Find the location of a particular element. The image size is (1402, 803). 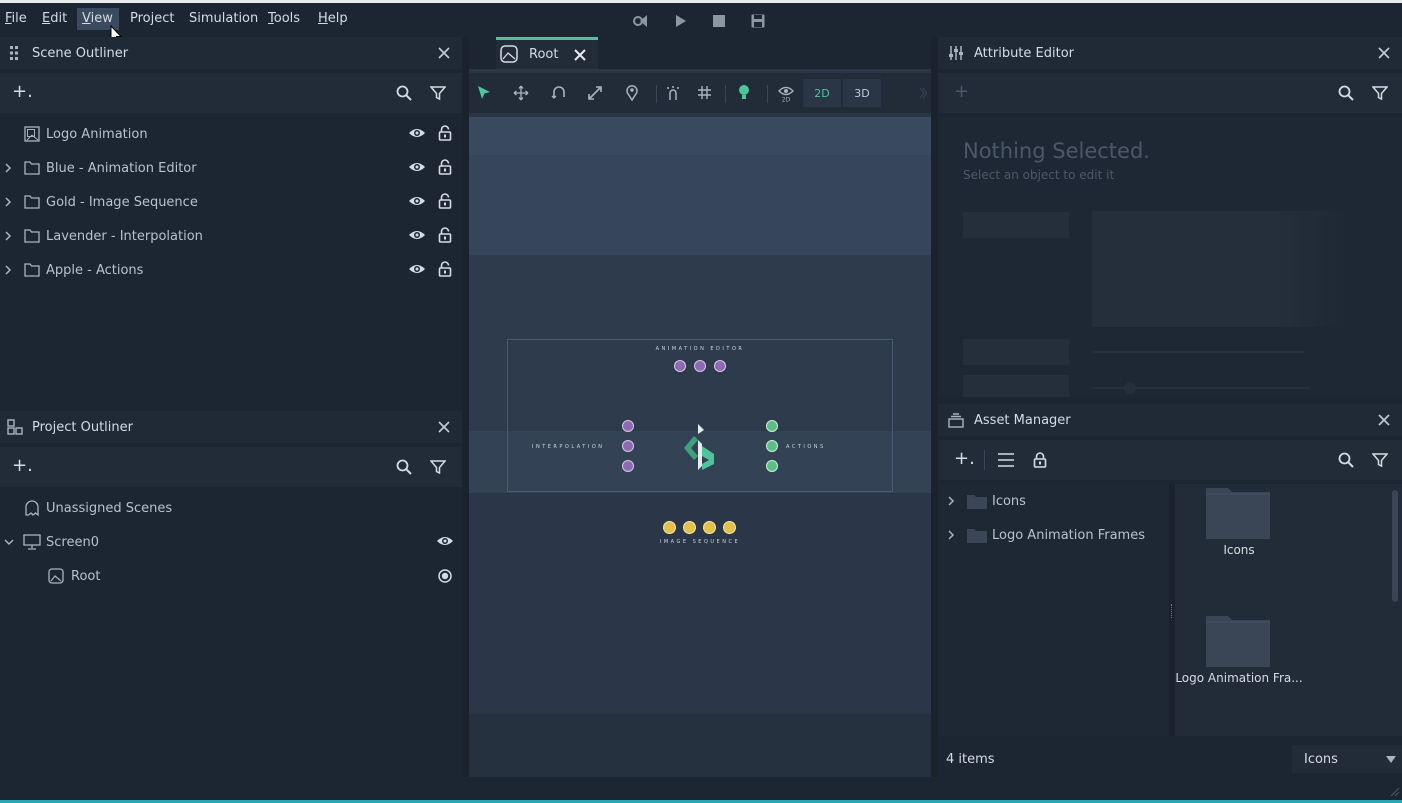

folder-icon is located at coordinates (977, 536).